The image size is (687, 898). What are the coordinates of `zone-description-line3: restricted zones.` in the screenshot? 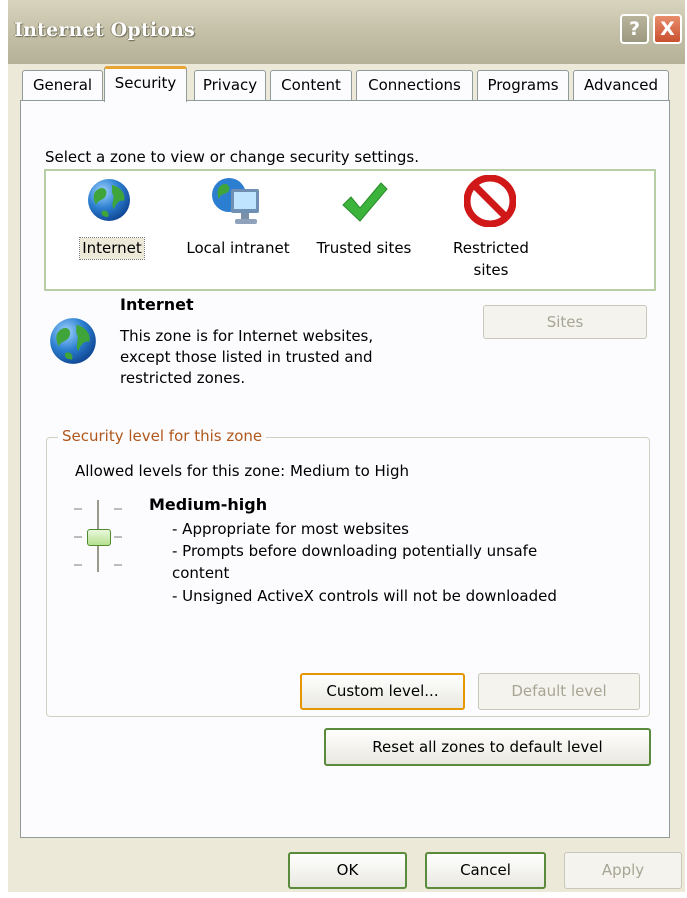 It's located at (183, 378).